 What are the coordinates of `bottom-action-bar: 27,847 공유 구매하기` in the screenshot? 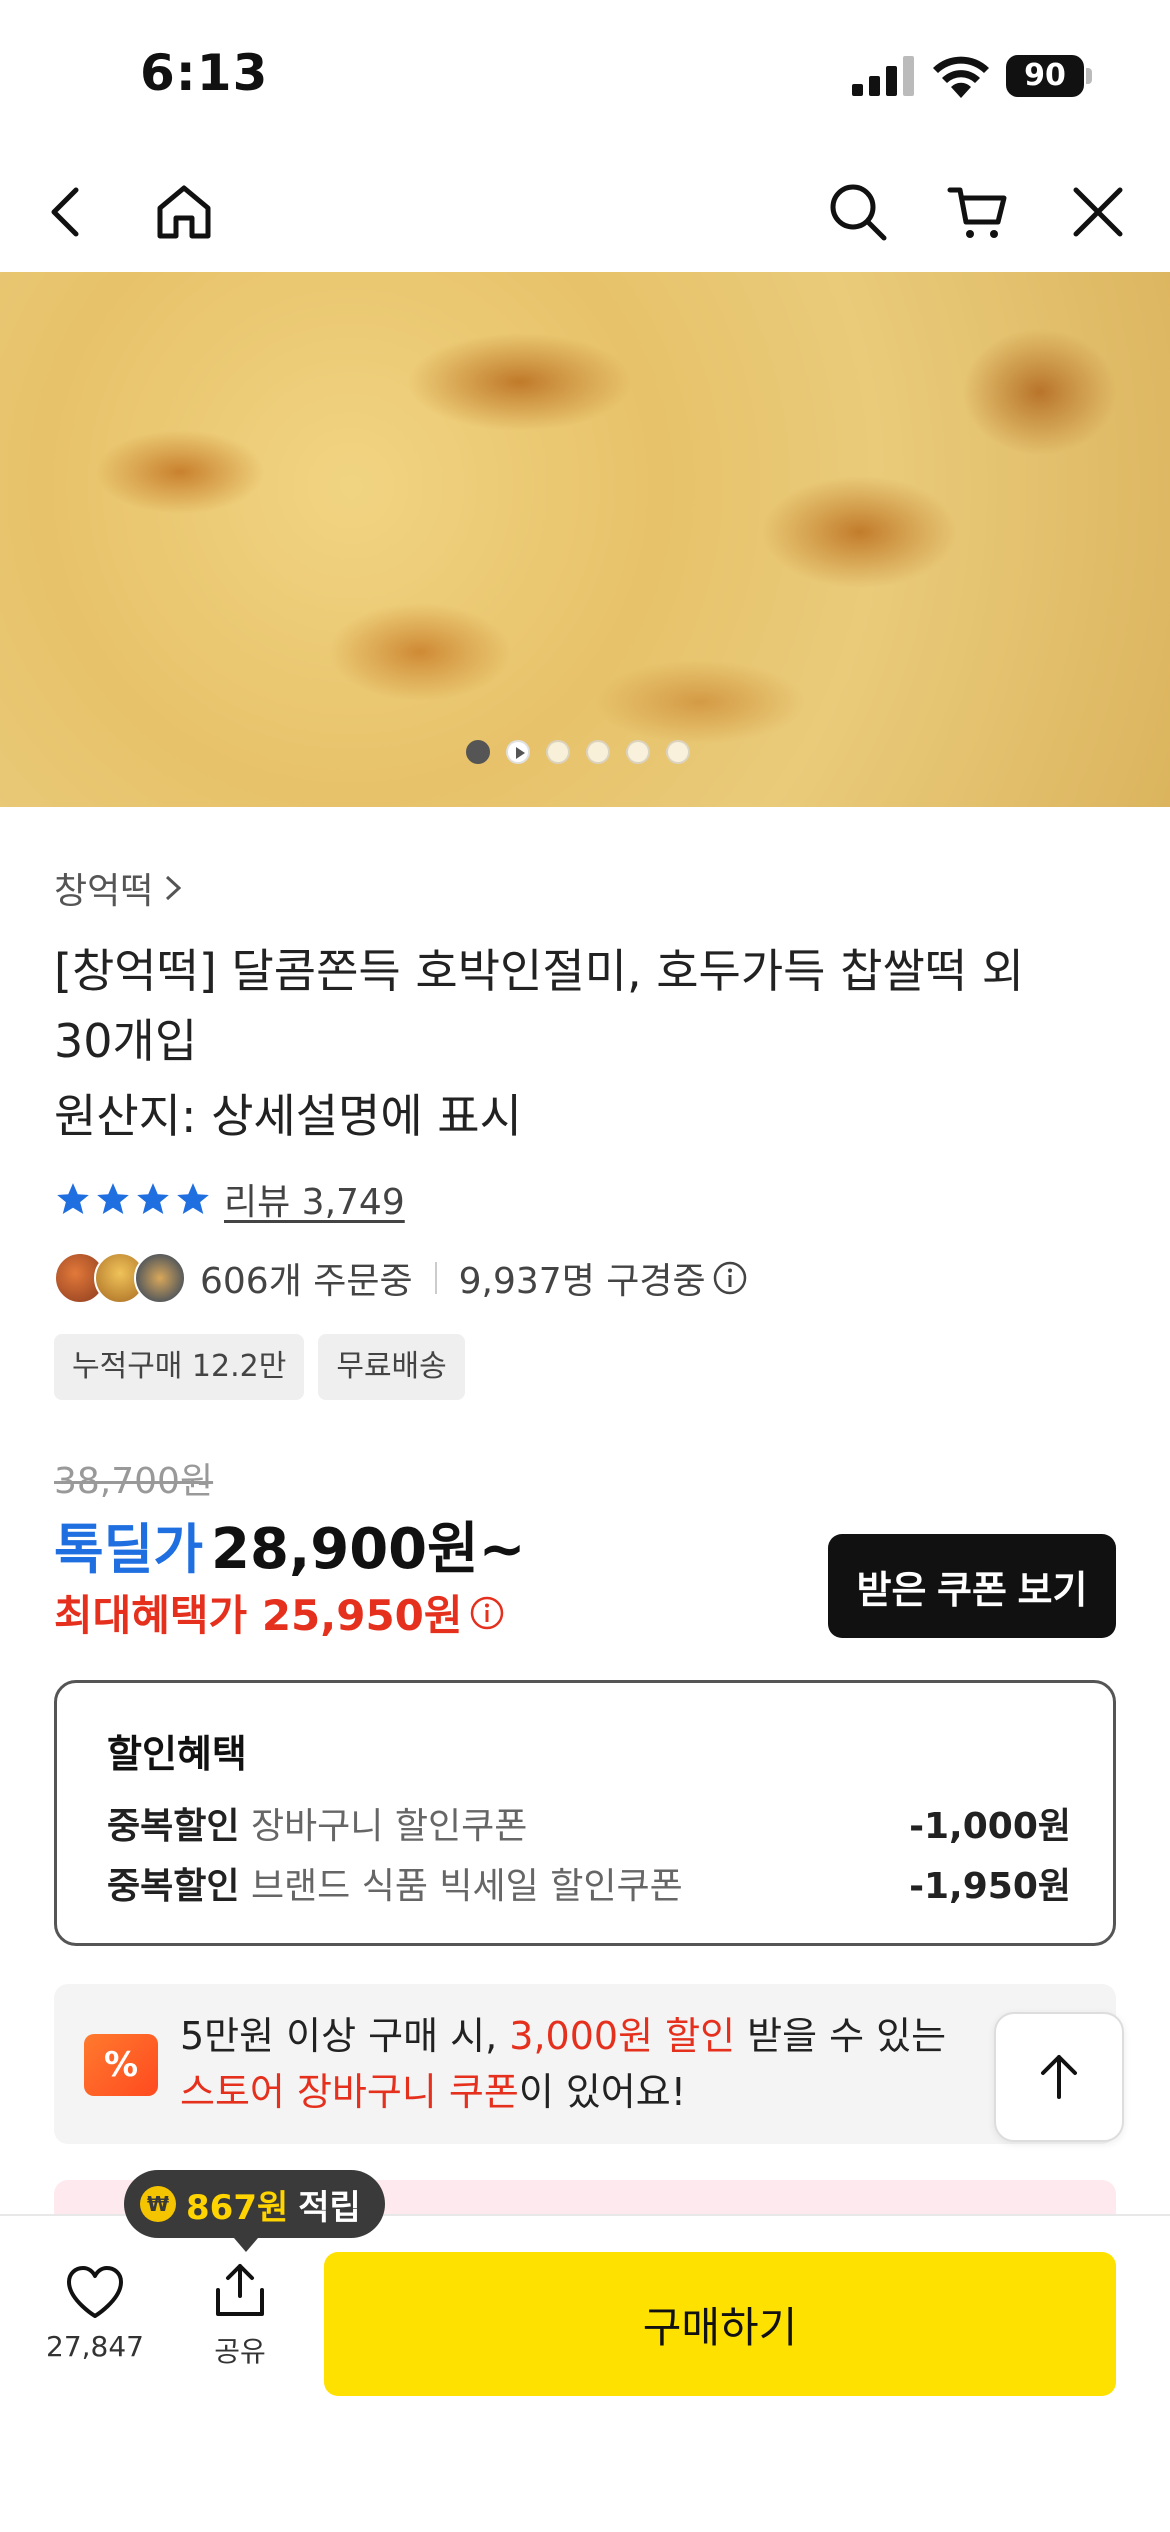 It's located at (585, 2373).